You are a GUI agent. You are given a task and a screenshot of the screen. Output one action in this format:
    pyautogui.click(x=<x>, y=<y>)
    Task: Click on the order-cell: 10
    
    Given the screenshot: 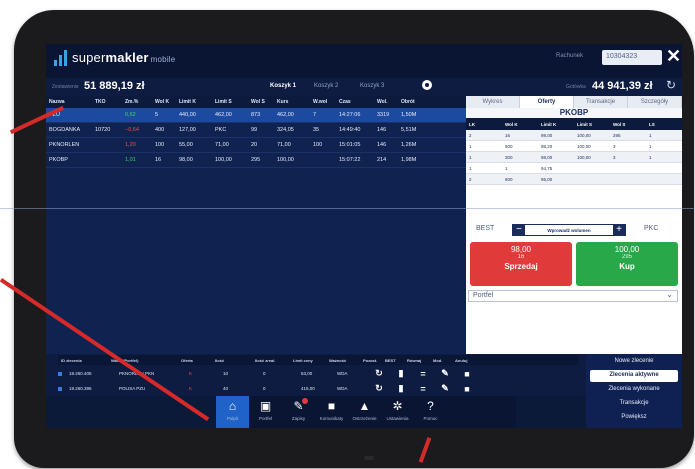 What is the action you would take?
    pyautogui.click(x=226, y=373)
    